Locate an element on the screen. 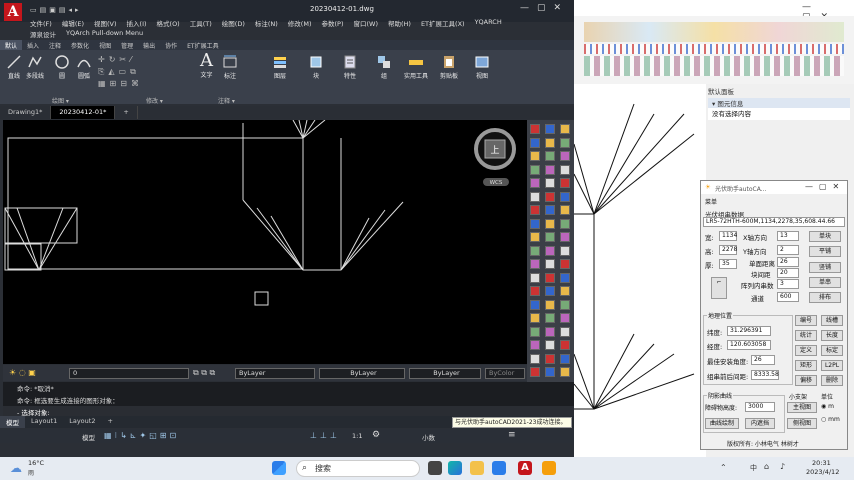  ribbon-tab-et: ET扩展工具 is located at coordinates (202, 45).